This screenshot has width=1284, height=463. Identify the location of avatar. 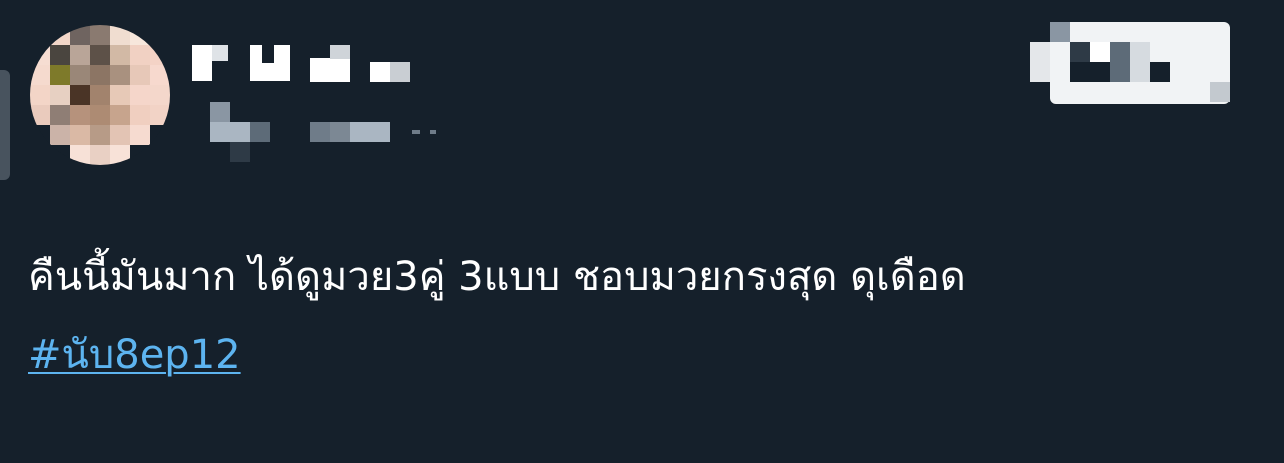
(100, 95).